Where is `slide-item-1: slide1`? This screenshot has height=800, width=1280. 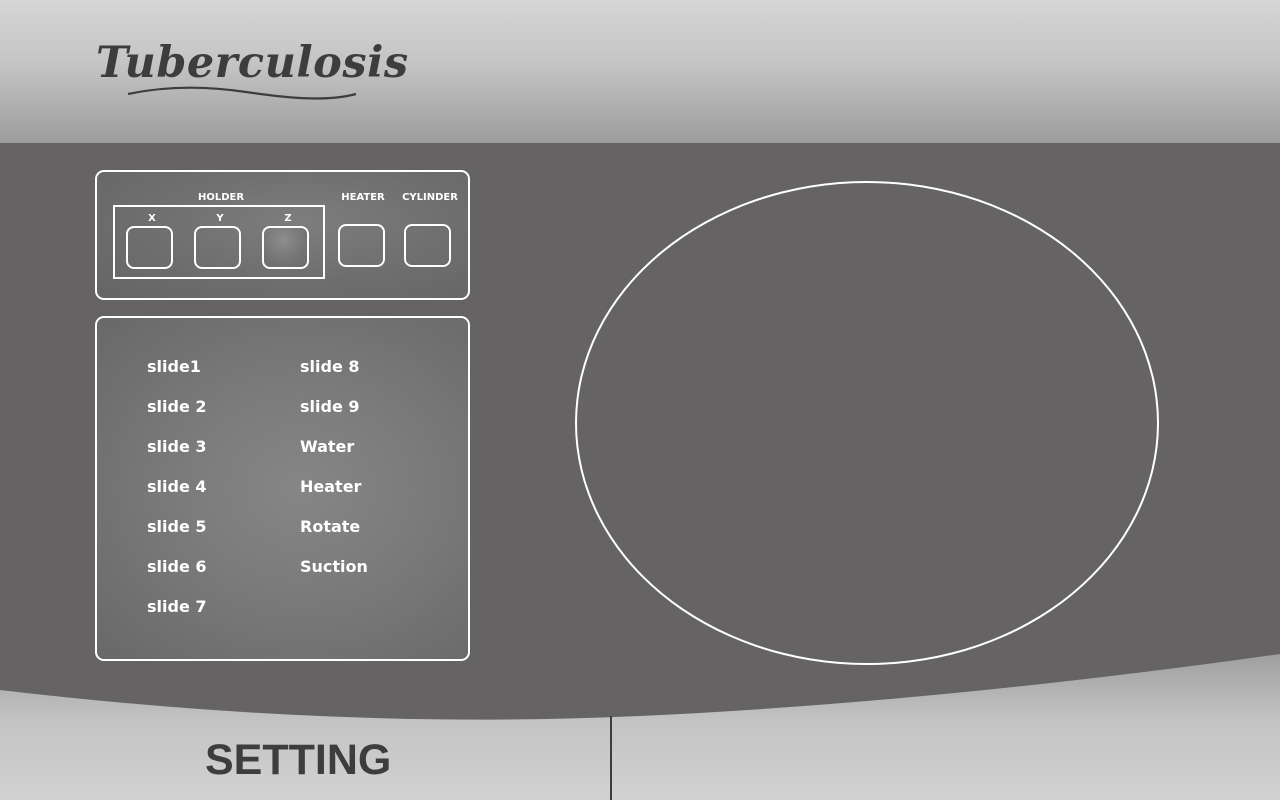 slide-item-1: slide1 is located at coordinates (174, 366).